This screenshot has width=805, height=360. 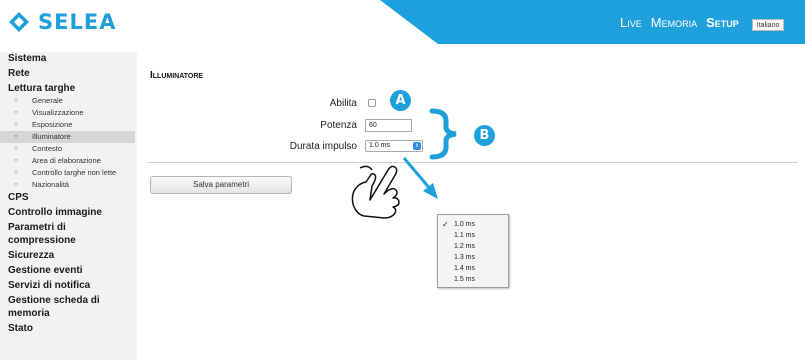 I want to click on dropdown-option: ✓ 1.0 ms, so click(x=473, y=224).